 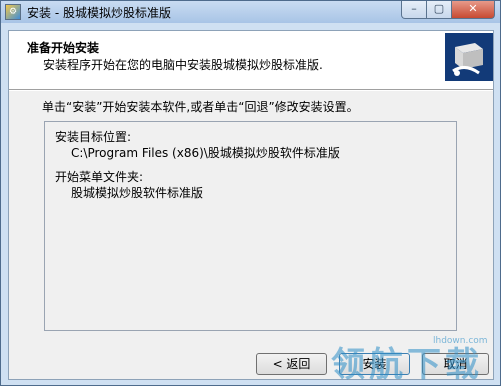 I want to click on wizard-header: 准备开始安装 安装程序开始在您的电脑中安装股城模拟炒股标准版., so click(x=251, y=60).